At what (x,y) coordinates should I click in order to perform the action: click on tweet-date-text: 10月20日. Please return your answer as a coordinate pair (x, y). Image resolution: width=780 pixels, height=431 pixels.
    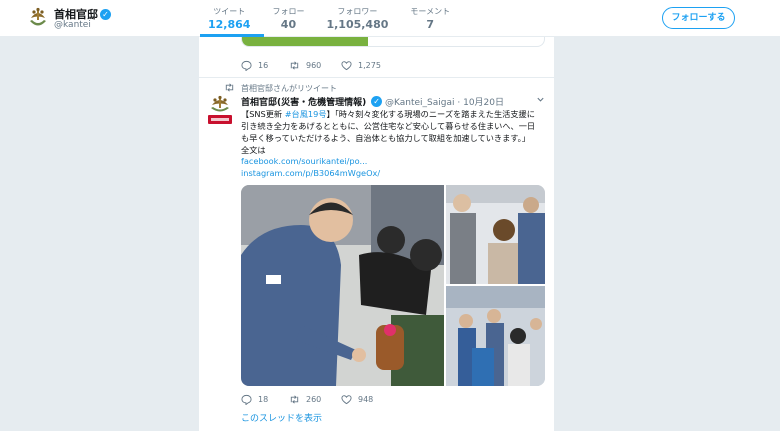
    Looking at the image, I should click on (483, 103).